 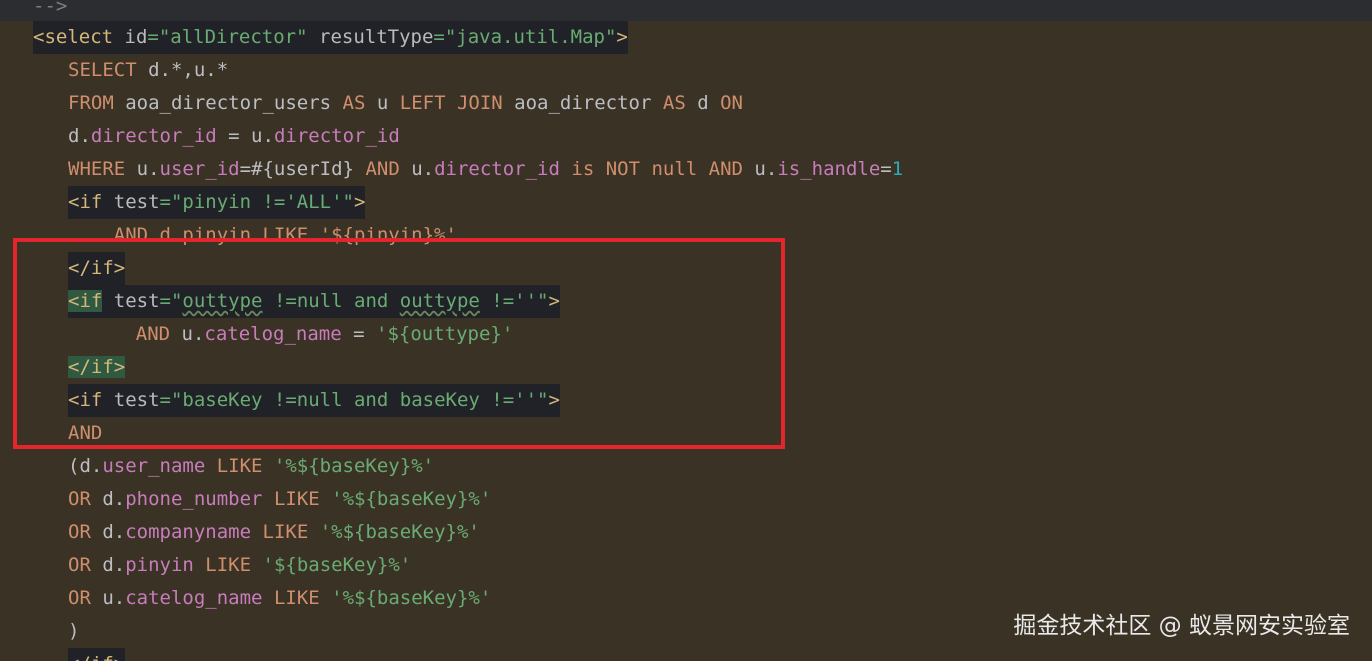 What do you see at coordinates (354, 400) in the screenshot?
I see `code-token: ="baseKey !=null and baseKey !=''"` at bounding box center [354, 400].